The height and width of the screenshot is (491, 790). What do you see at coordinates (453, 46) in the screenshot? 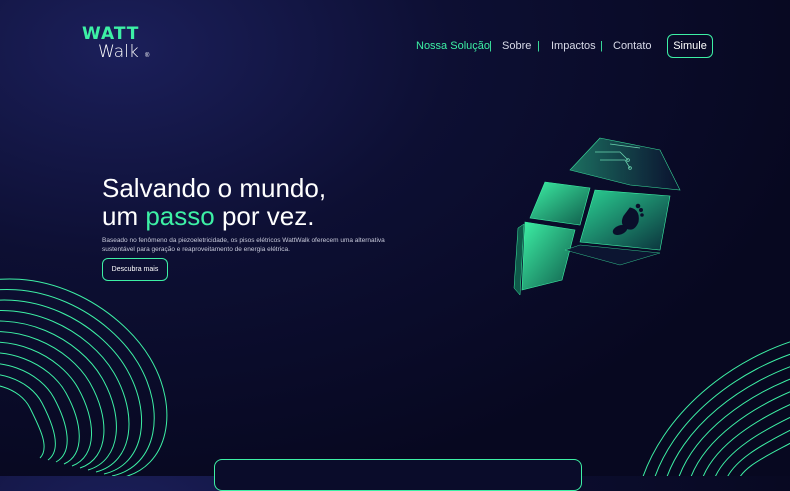
I see `nav-link-nossa-solucao: Nossa Solução` at bounding box center [453, 46].